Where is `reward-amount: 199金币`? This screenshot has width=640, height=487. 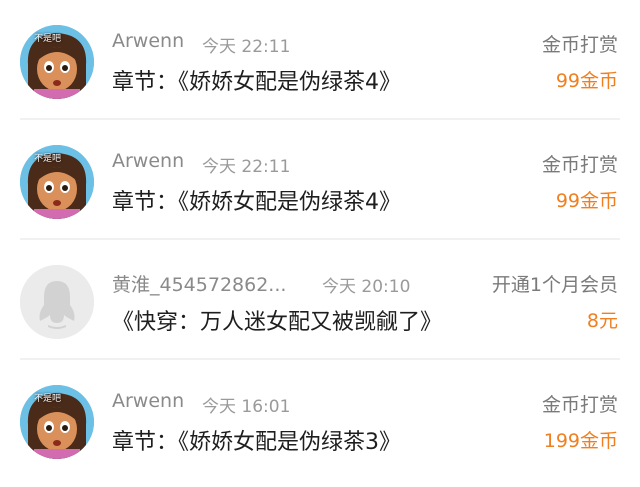 reward-amount: 199金币 is located at coordinates (580, 441).